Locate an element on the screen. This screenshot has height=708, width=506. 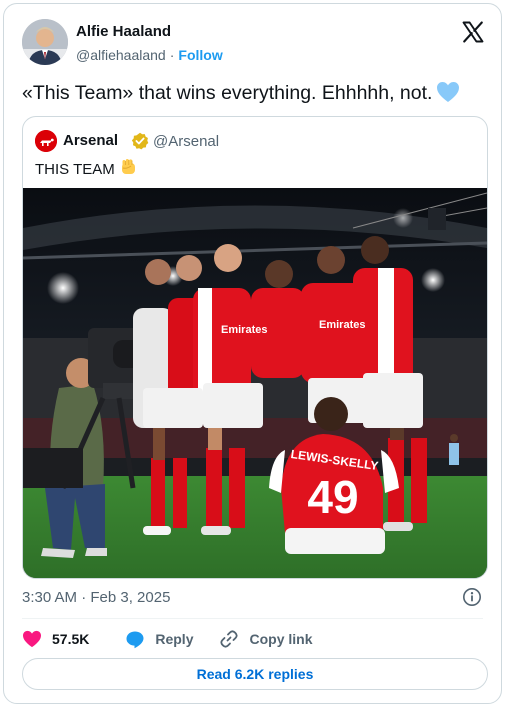
player-back-number: 49 is located at coordinates (332, 497).